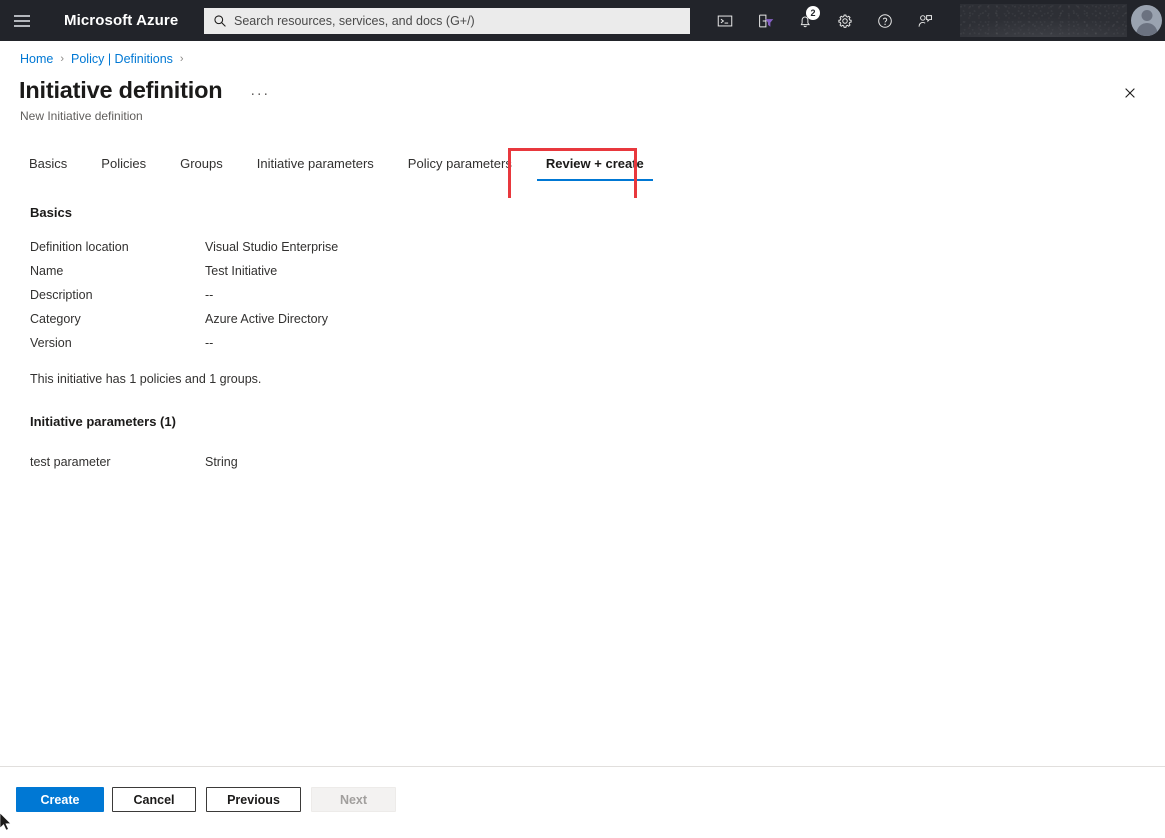 This screenshot has width=1165, height=838. Describe the element at coordinates (51, 343) in the screenshot. I see `field-label-version: Version` at that location.